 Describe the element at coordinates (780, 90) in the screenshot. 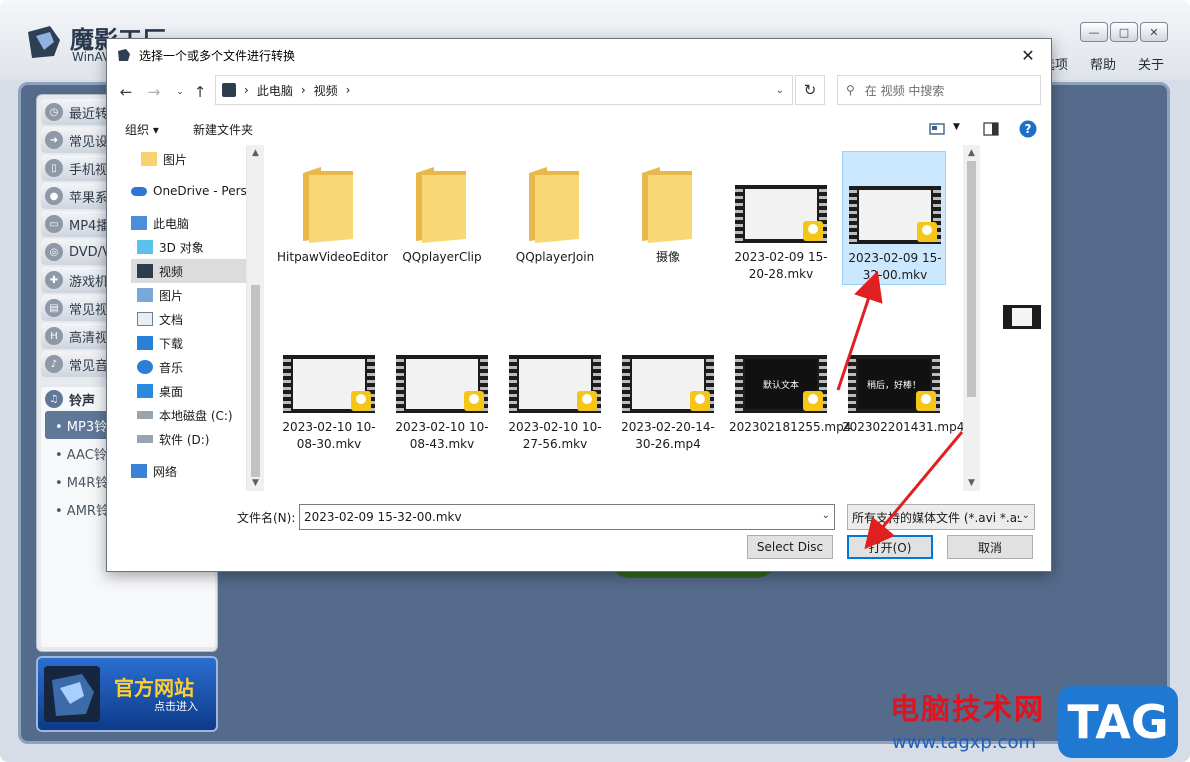

I see `address-dropdown-icon: ⌄` at that location.